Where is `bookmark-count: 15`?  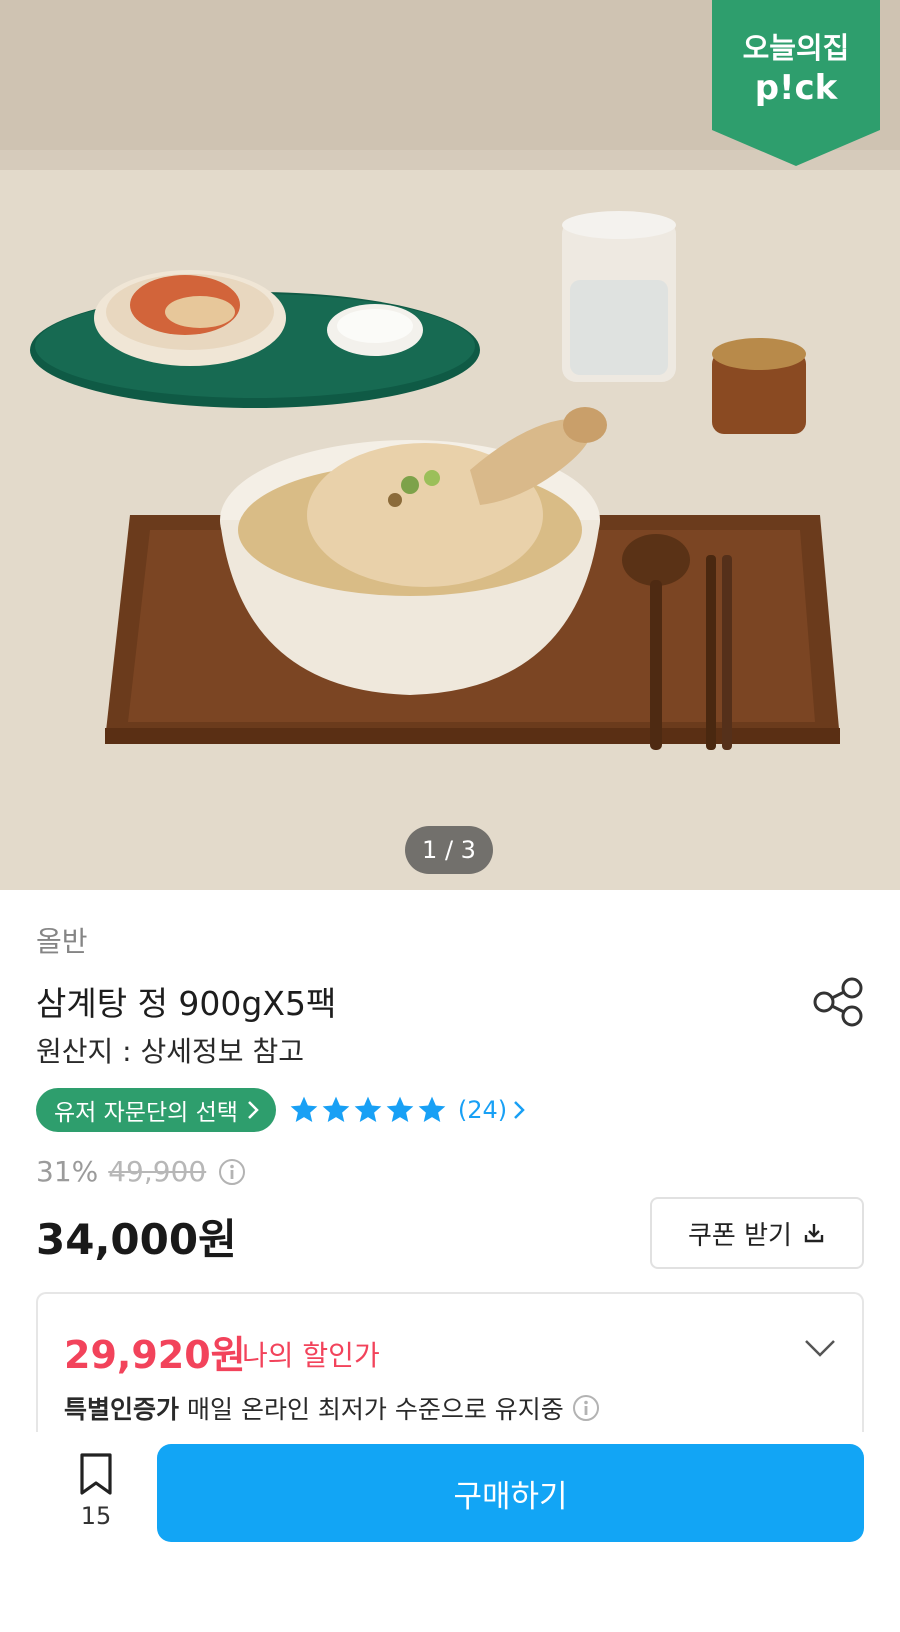
bookmark-count: 15 is located at coordinates (96, 1516).